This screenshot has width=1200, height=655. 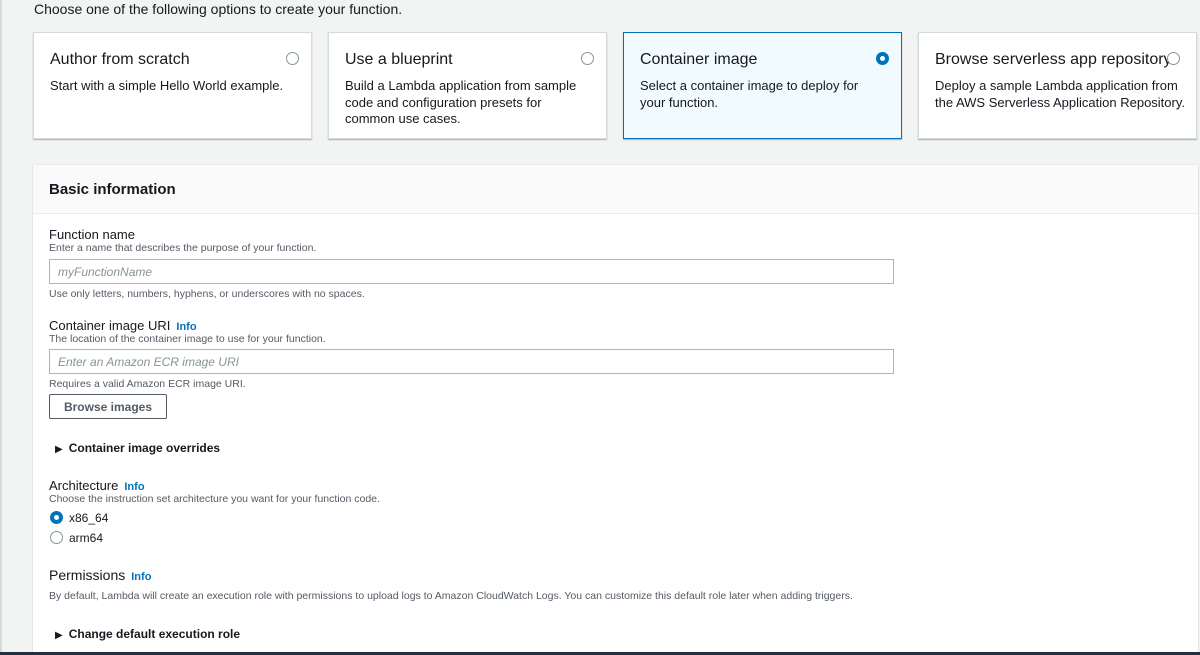 I want to click on change-default-execution-role-label: Change default execution role, so click(x=154, y=634).